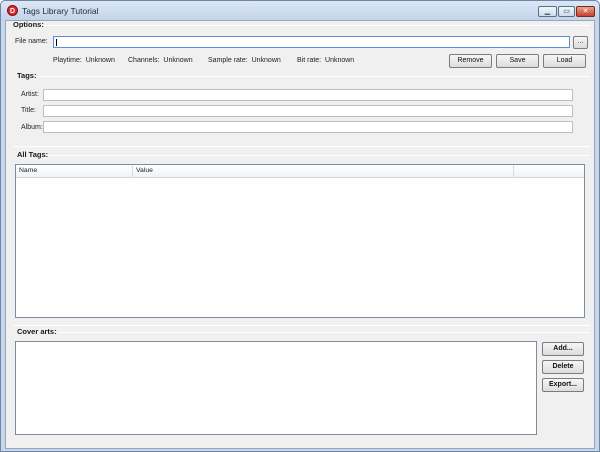  What do you see at coordinates (84, 60) in the screenshot?
I see `playtime-info: Playtime: Unknown` at bounding box center [84, 60].